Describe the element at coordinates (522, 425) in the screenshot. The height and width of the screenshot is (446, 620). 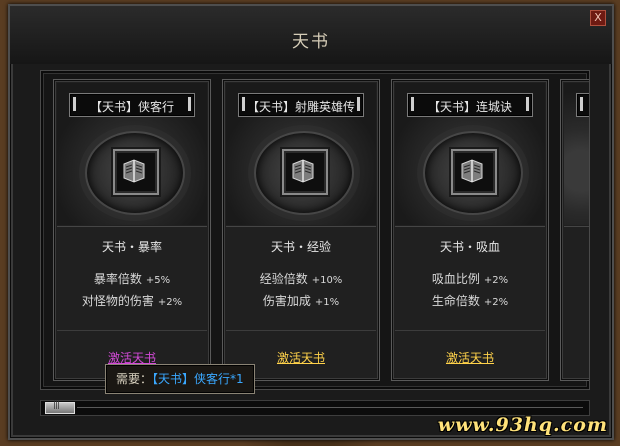
I see `site-watermark: www.93hq.com` at that location.